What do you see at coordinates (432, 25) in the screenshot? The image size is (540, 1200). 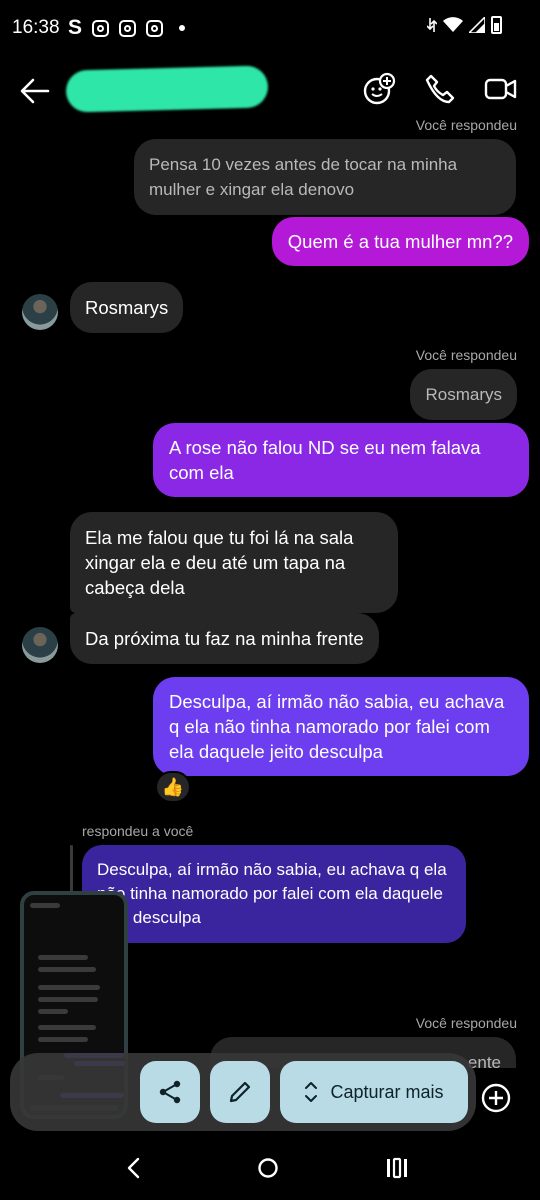 I see `data-transfer-icon` at bounding box center [432, 25].